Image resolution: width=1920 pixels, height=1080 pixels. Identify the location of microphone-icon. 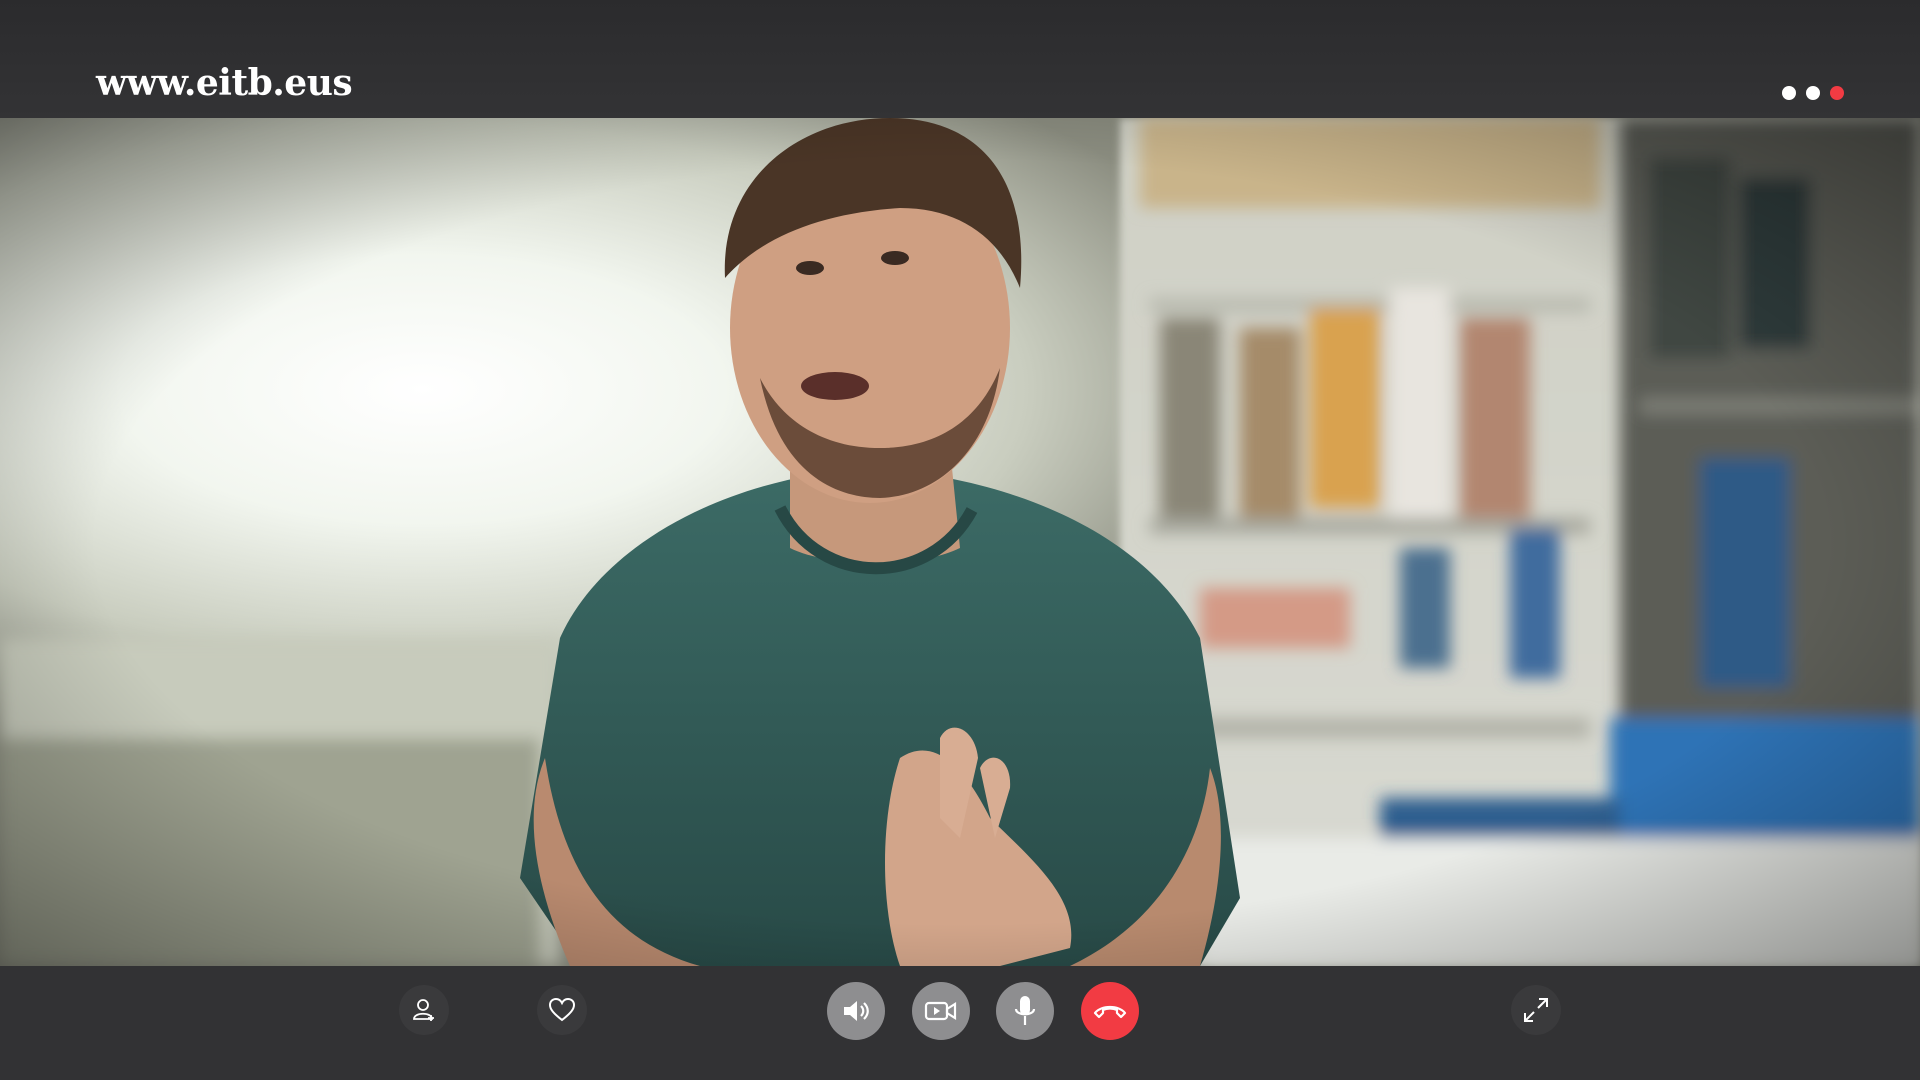
(1025, 1010).